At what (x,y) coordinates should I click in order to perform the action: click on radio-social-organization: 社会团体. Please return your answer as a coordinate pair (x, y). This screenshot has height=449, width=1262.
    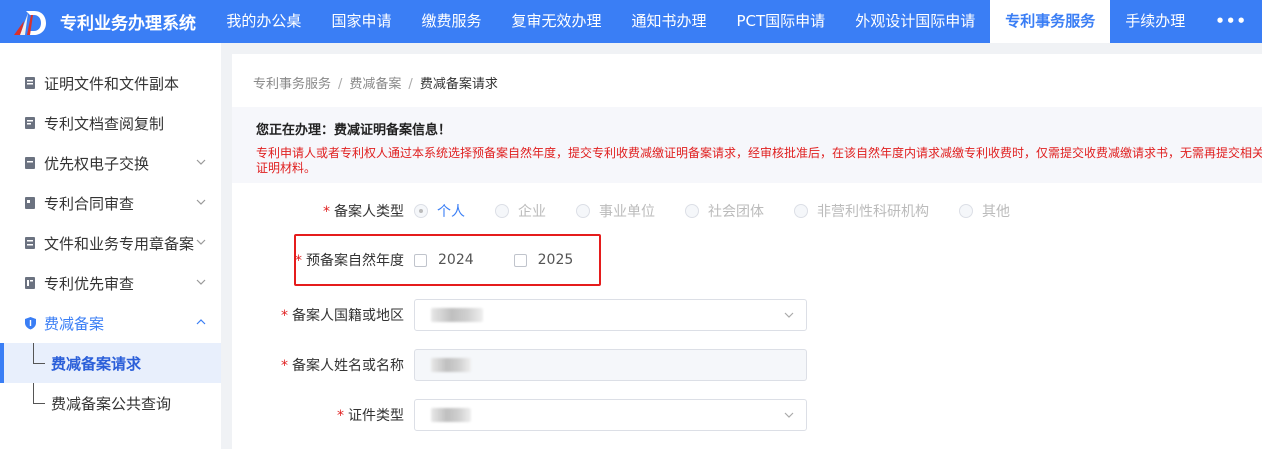
    Looking at the image, I should click on (724, 211).